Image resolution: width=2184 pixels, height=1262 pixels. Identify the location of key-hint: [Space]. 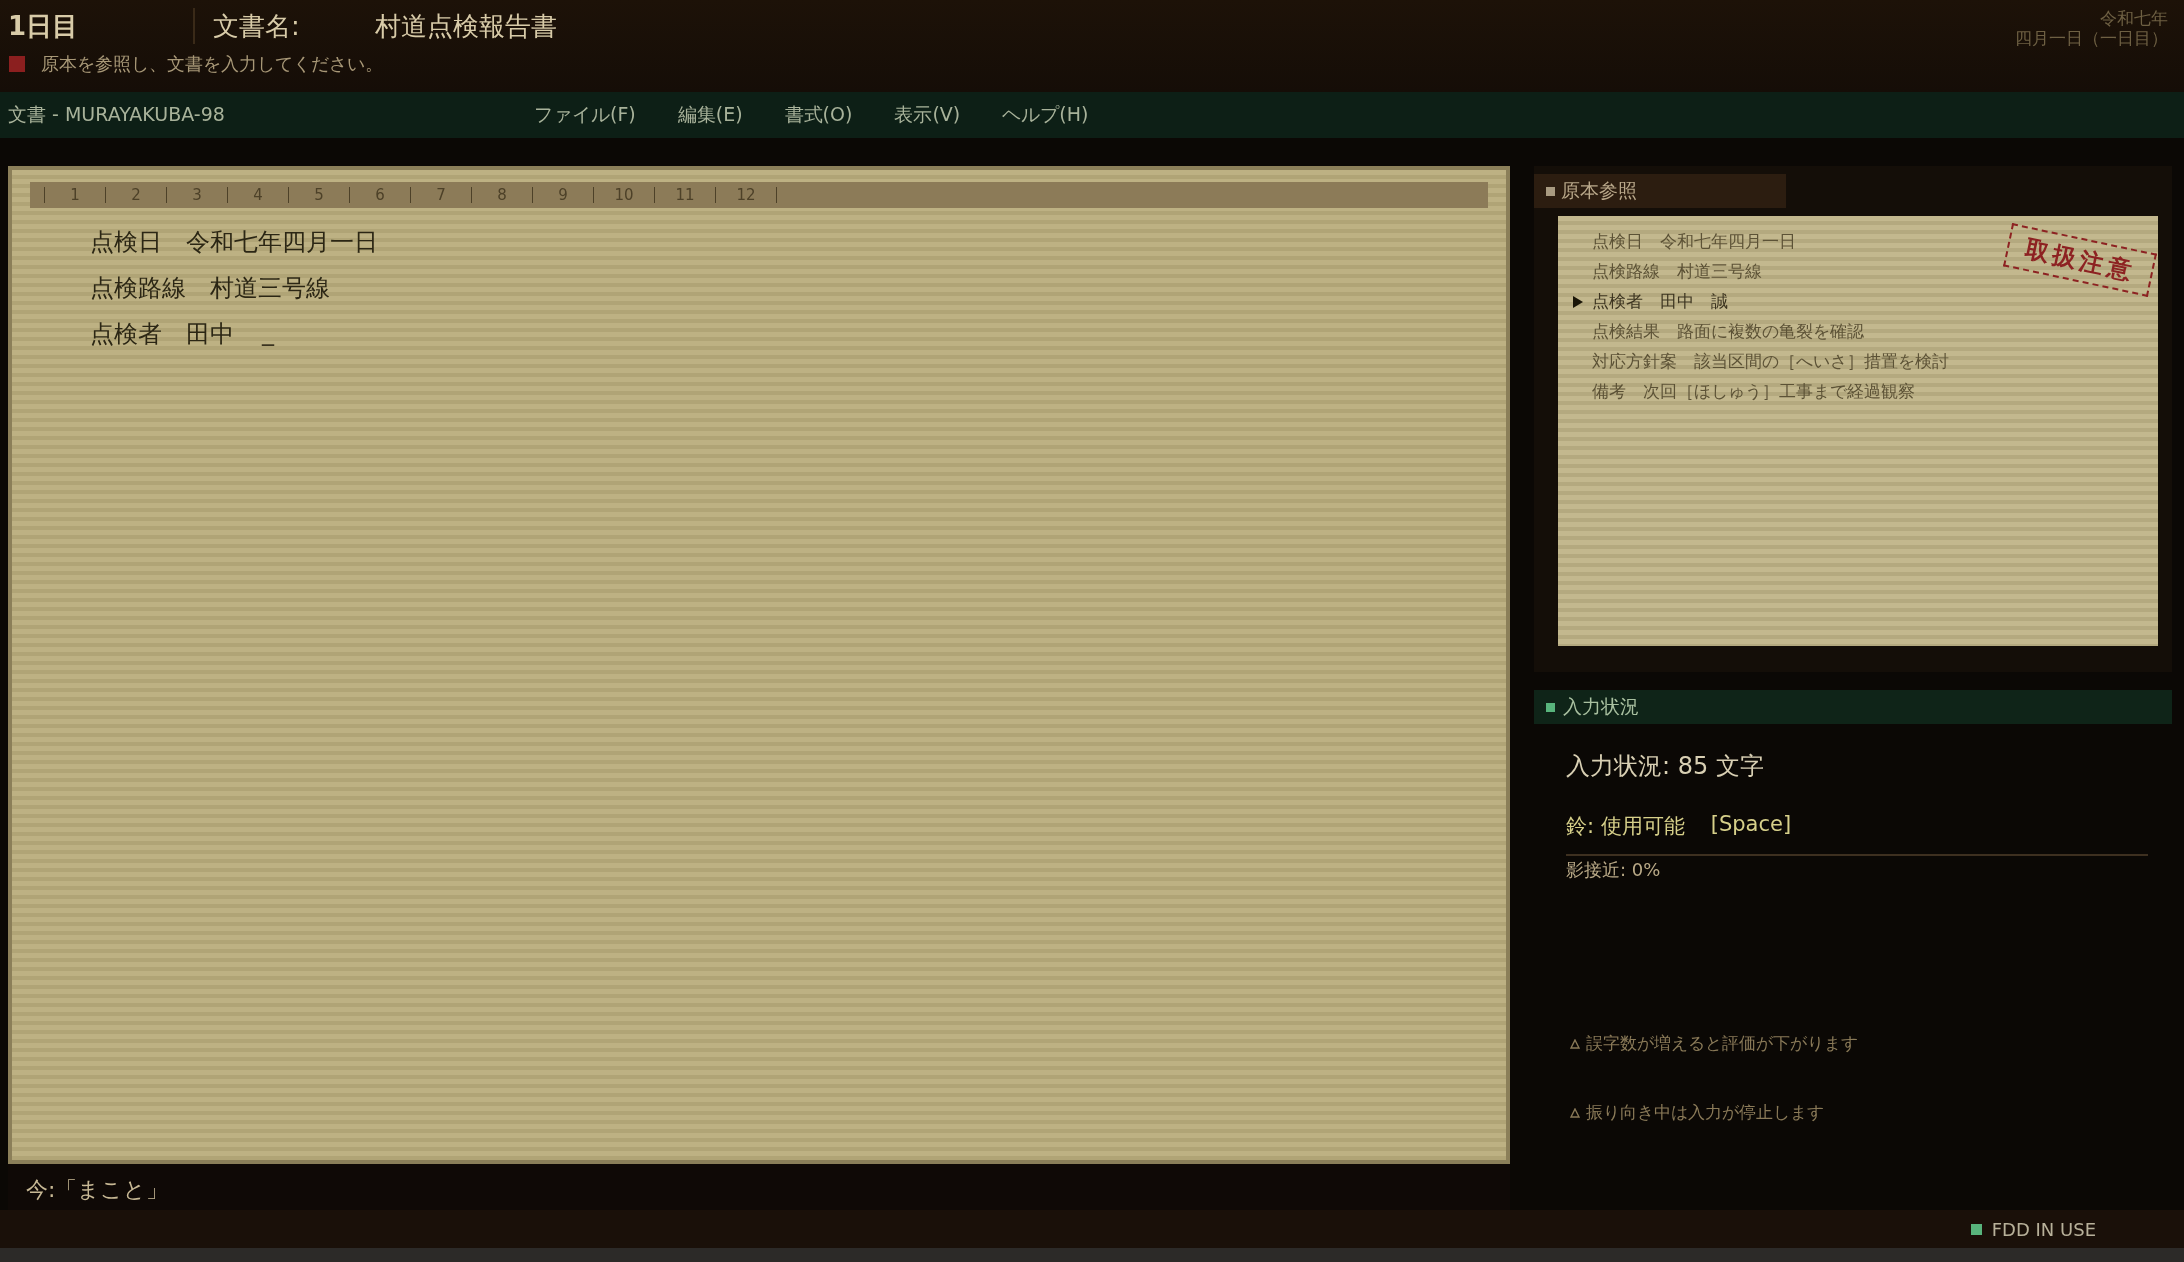
(1751, 825).